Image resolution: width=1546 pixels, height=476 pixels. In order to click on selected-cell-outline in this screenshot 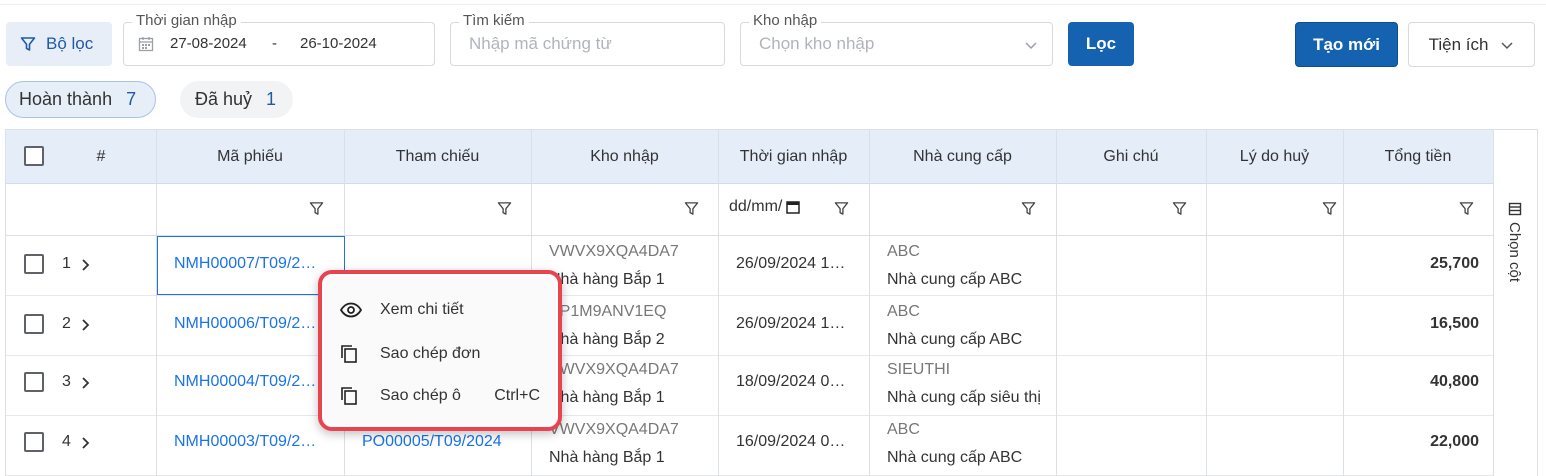, I will do `click(251, 265)`.